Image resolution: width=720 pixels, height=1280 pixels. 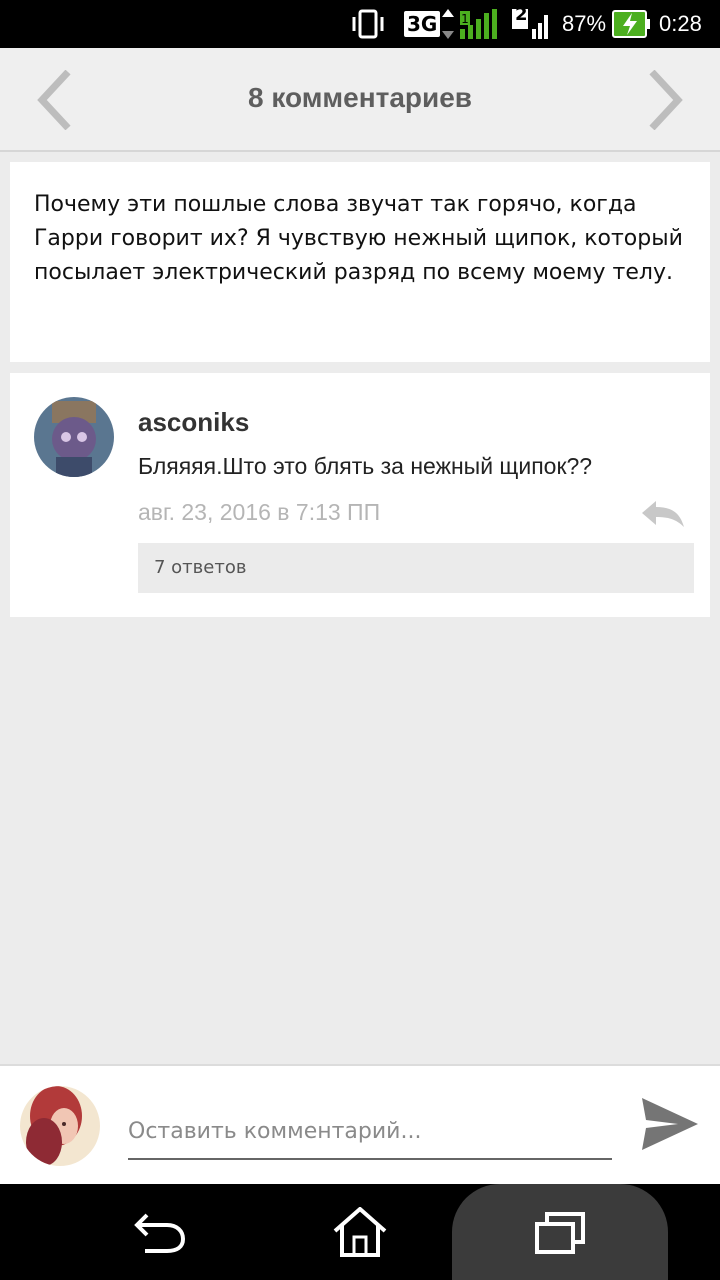 I want to click on network-type-label: 3G, so click(x=422, y=24).